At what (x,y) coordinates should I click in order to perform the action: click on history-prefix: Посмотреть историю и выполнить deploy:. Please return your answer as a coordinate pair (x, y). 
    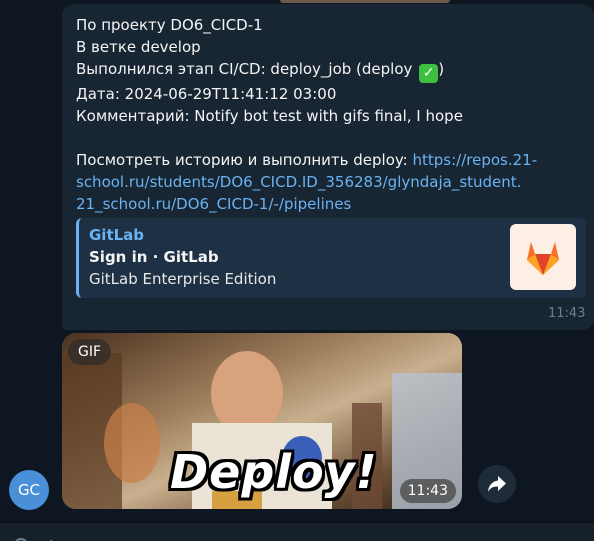
    Looking at the image, I should click on (244, 160).